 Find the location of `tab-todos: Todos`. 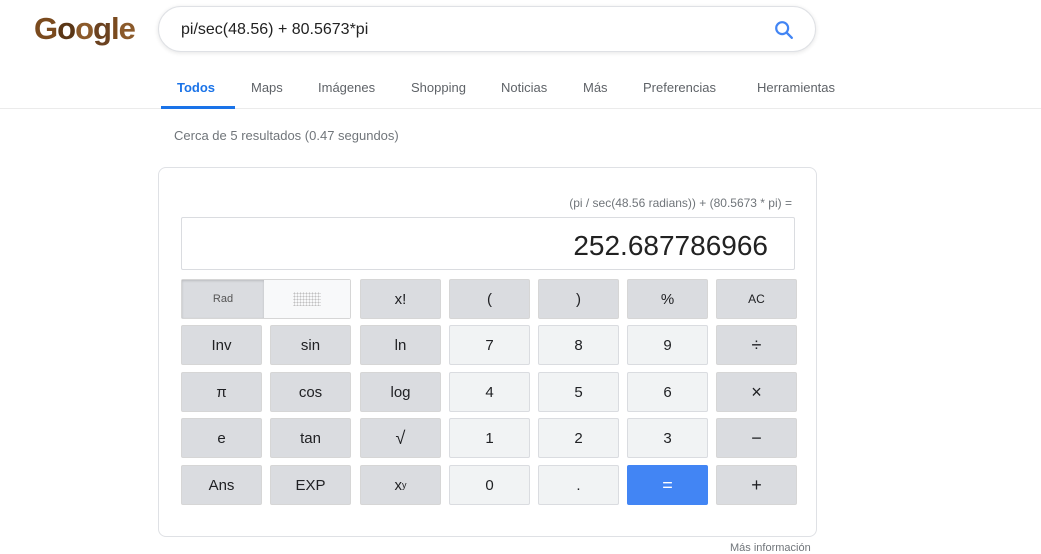

tab-todos: Todos is located at coordinates (196, 87).